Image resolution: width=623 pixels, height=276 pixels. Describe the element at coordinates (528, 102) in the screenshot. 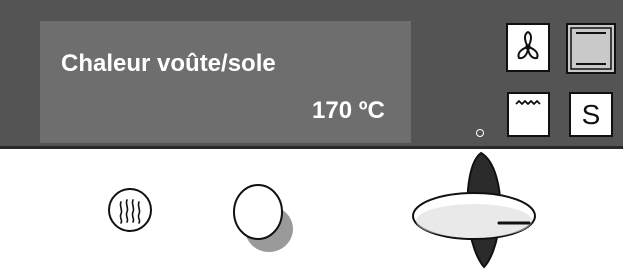

I see `grill-icon` at that location.